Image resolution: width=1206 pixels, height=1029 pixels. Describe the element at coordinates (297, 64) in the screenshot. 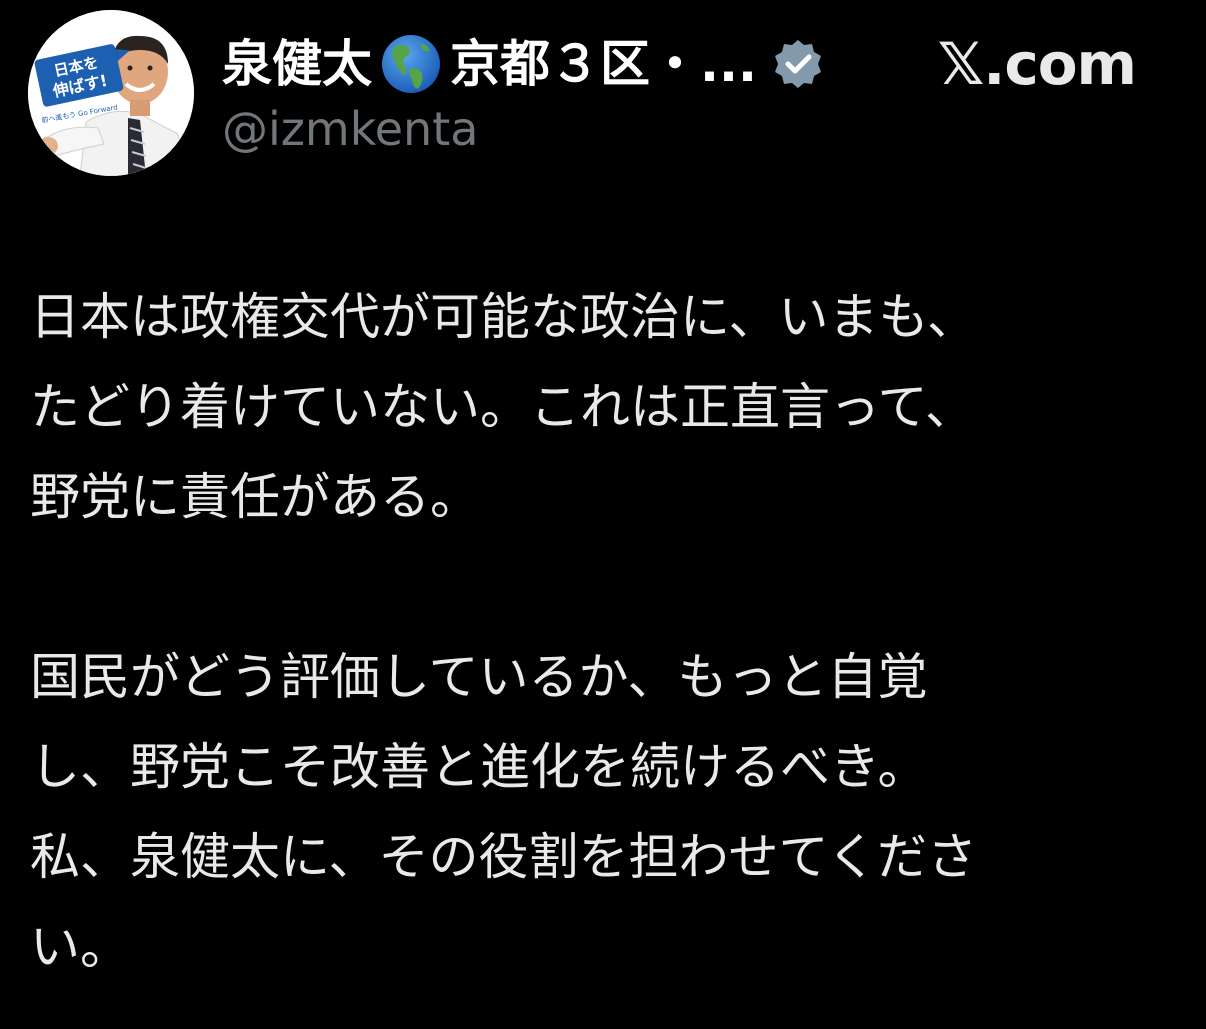

I see `display-name: 泉健太` at that location.